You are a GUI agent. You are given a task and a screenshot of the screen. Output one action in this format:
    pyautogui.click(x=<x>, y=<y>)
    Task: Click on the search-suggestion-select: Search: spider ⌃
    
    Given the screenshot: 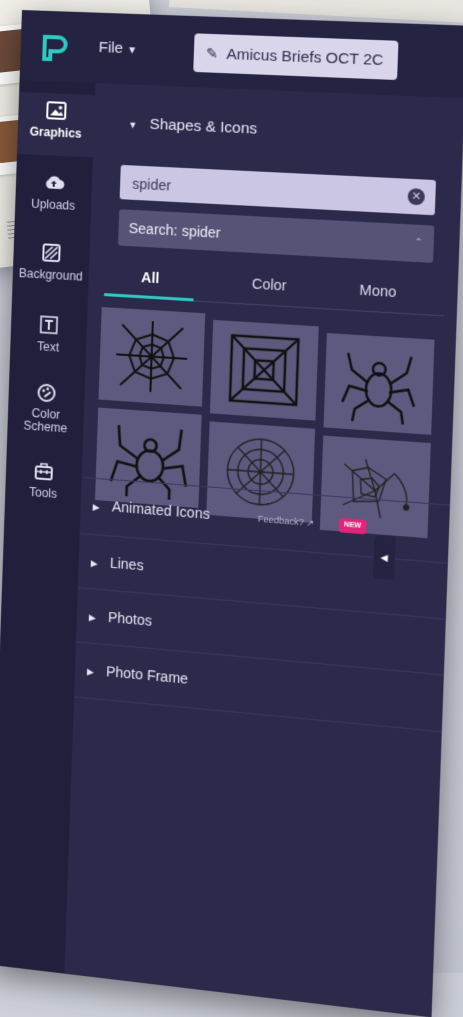 What is the action you would take?
    pyautogui.click(x=276, y=236)
    